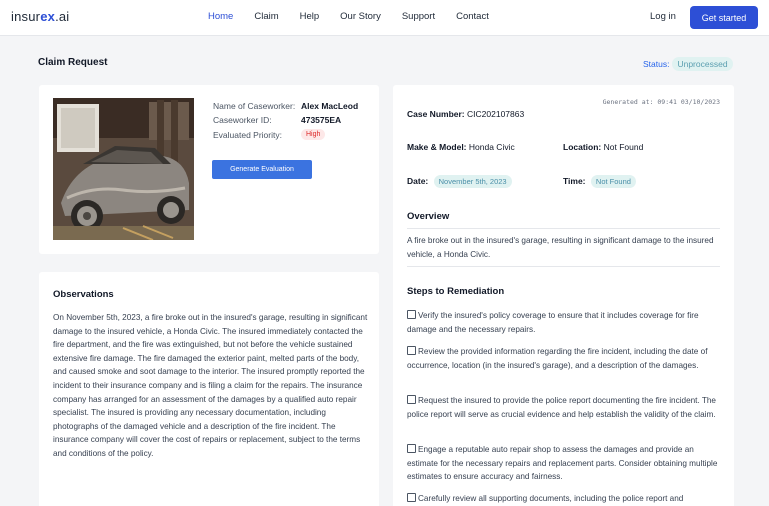 The height and width of the screenshot is (506, 769). What do you see at coordinates (491, 147) in the screenshot?
I see `make-model-value: Honda Civic` at bounding box center [491, 147].